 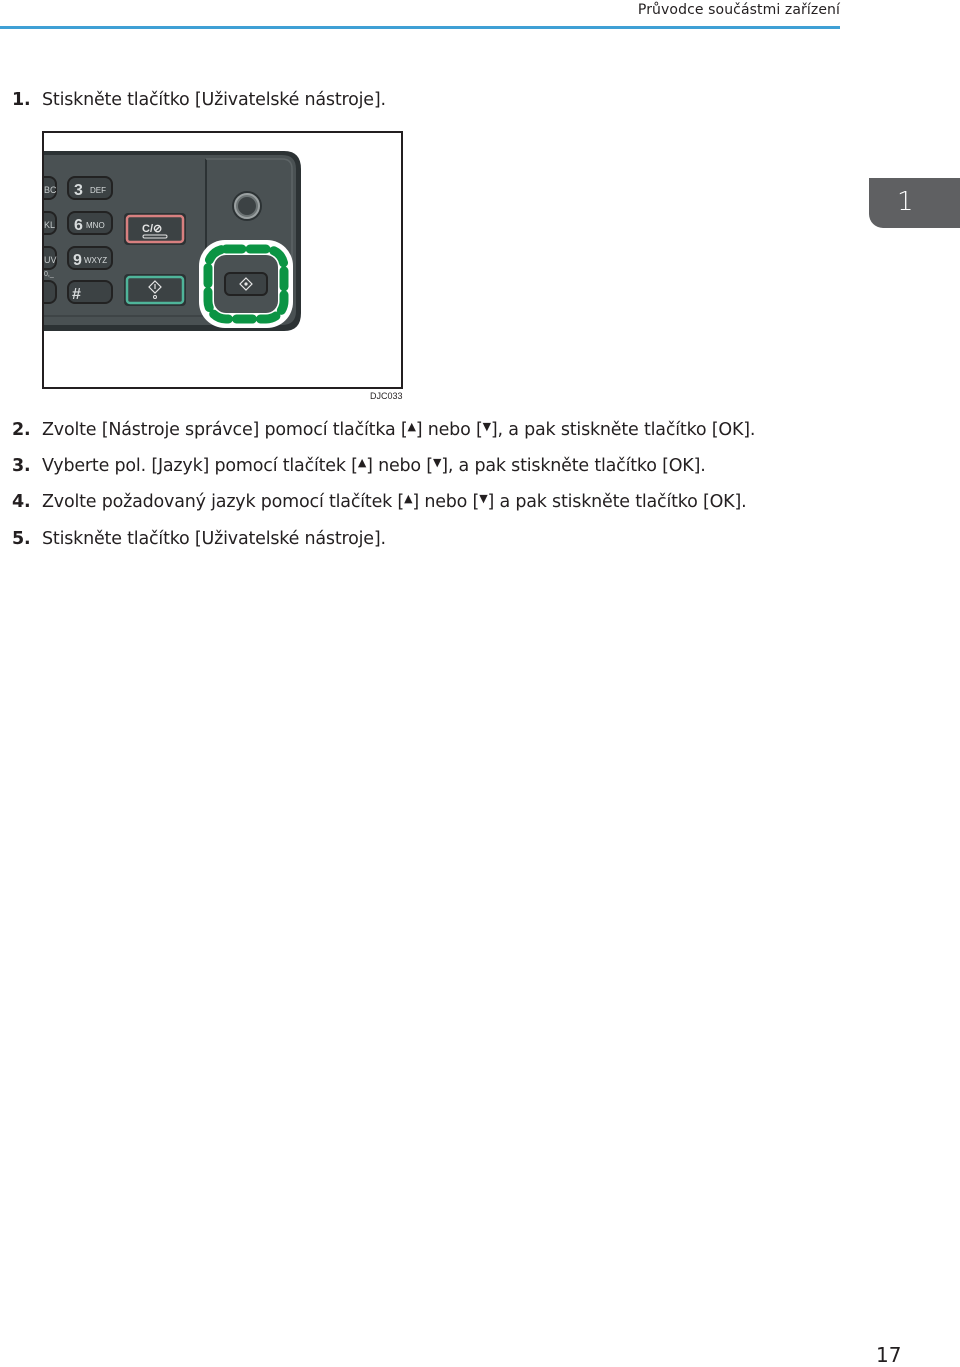 I want to click on control-panel-illustration: BC KL UV 0,_ 3 DEF 6 MNO 9 WXYZ # C/⊘, so click(x=222, y=260).